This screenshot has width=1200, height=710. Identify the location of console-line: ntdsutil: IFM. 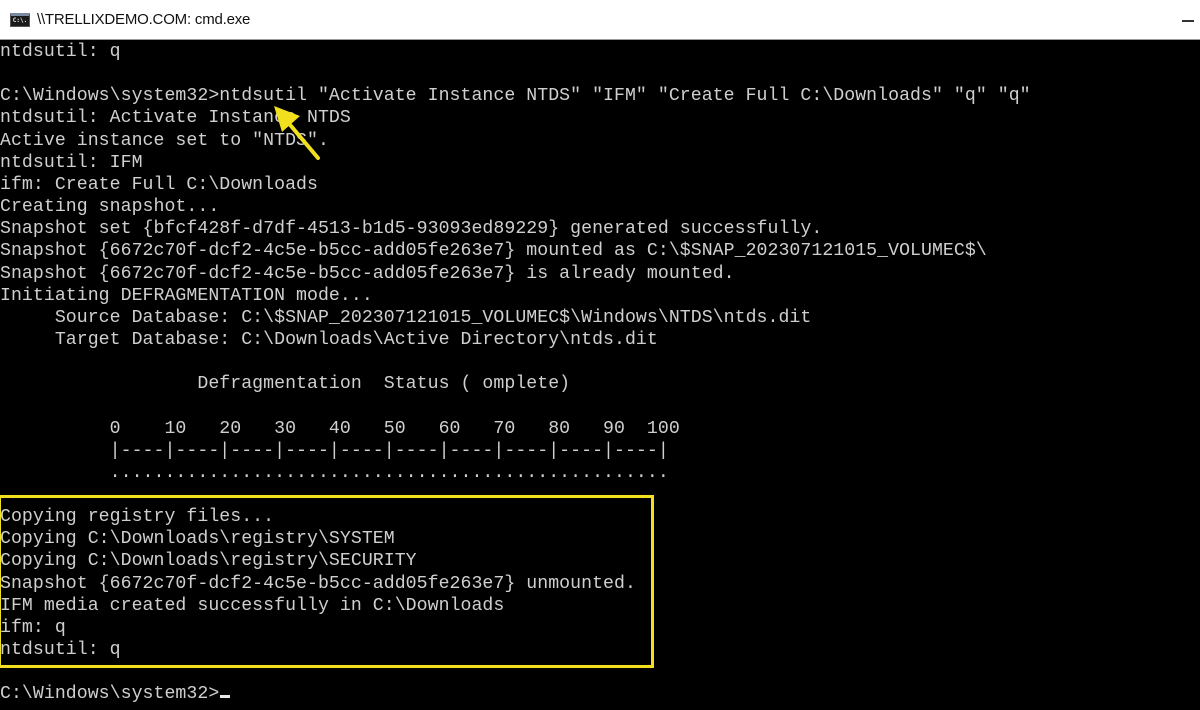
(71, 163).